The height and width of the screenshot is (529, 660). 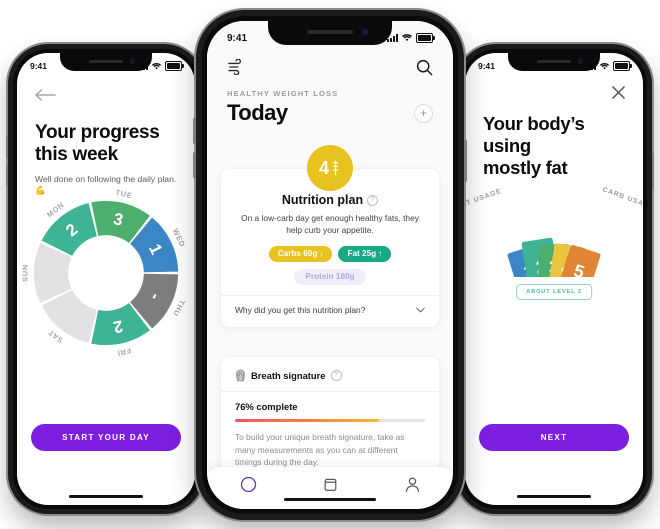 I want to click on close-icon, so click(x=618, y=92).